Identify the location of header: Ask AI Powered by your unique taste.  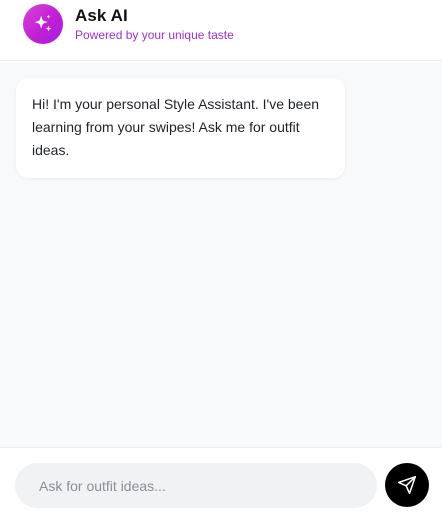
(221, 30).